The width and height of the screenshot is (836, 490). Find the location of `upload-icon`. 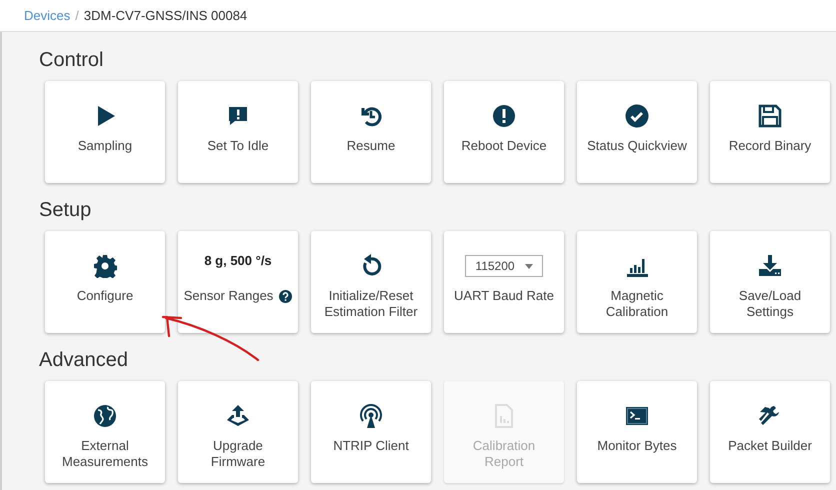

upload-icon is located at coordinates (238, 416).